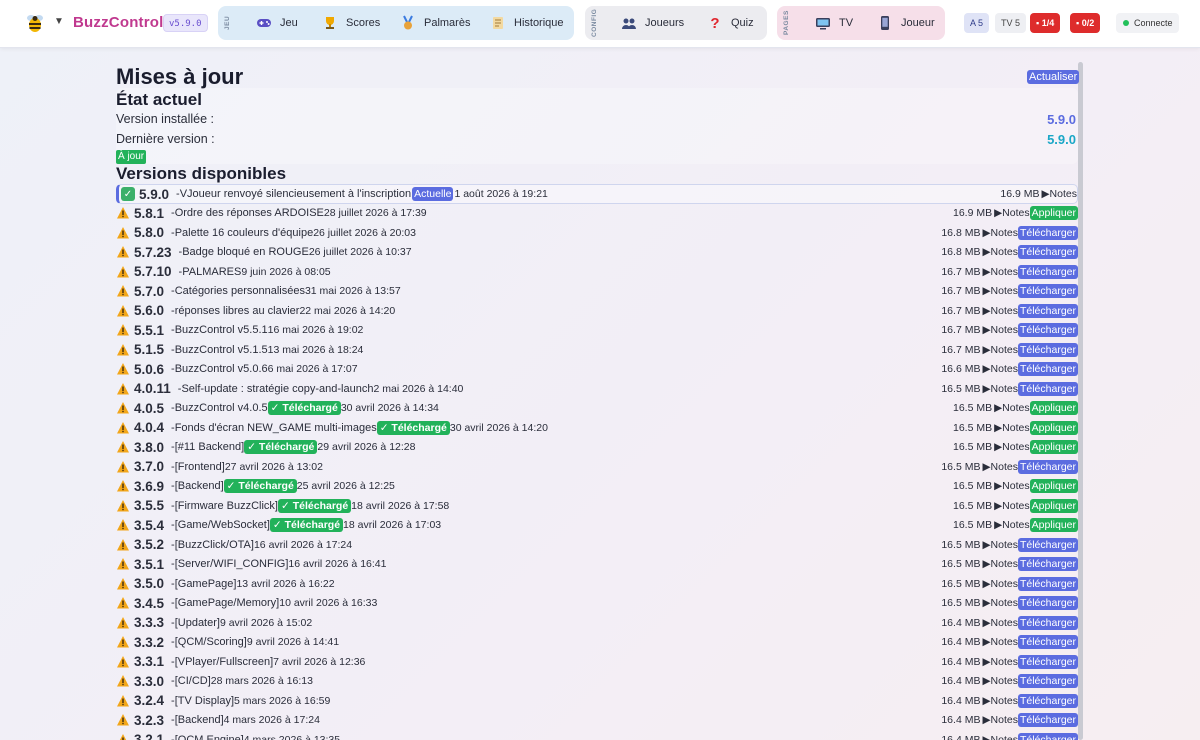 The width and height of the screenshot is (1200, 740). What do you see at coordinates (277, 23) in the screenshot?
I see `nav-item-jeu: Jeu` at bounding box center [277, 23].